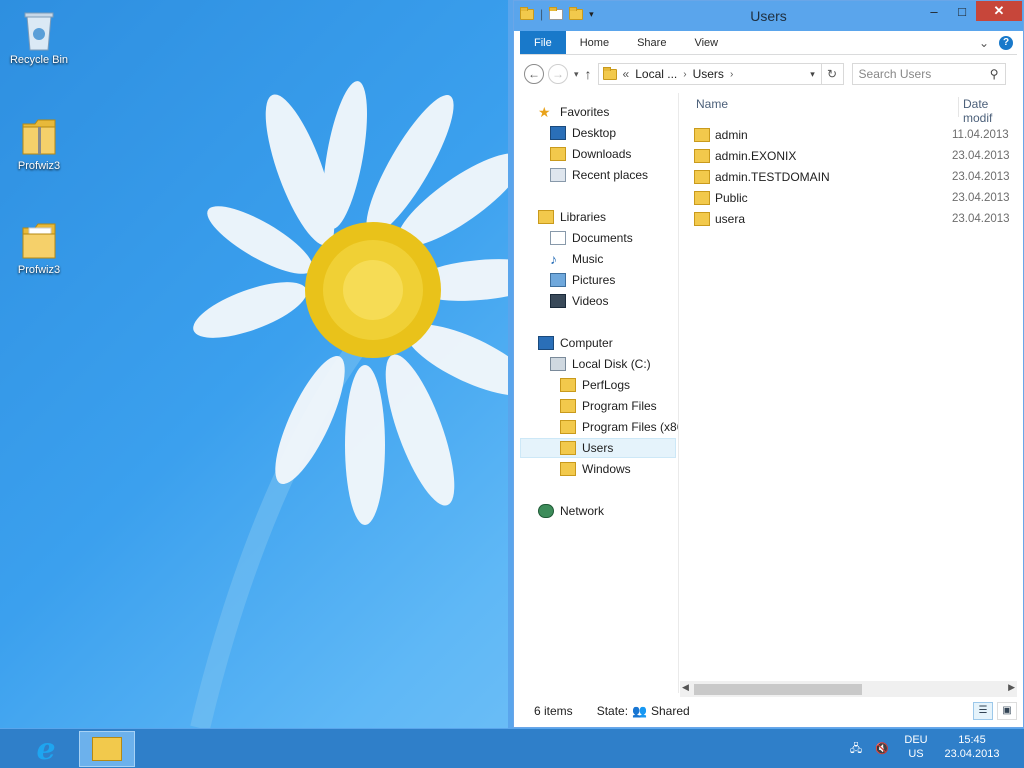  What do you see at coordinates (107, 749) in the screenshot?
I see `taskbar-file-explorer` at bounding box center [107, 749].